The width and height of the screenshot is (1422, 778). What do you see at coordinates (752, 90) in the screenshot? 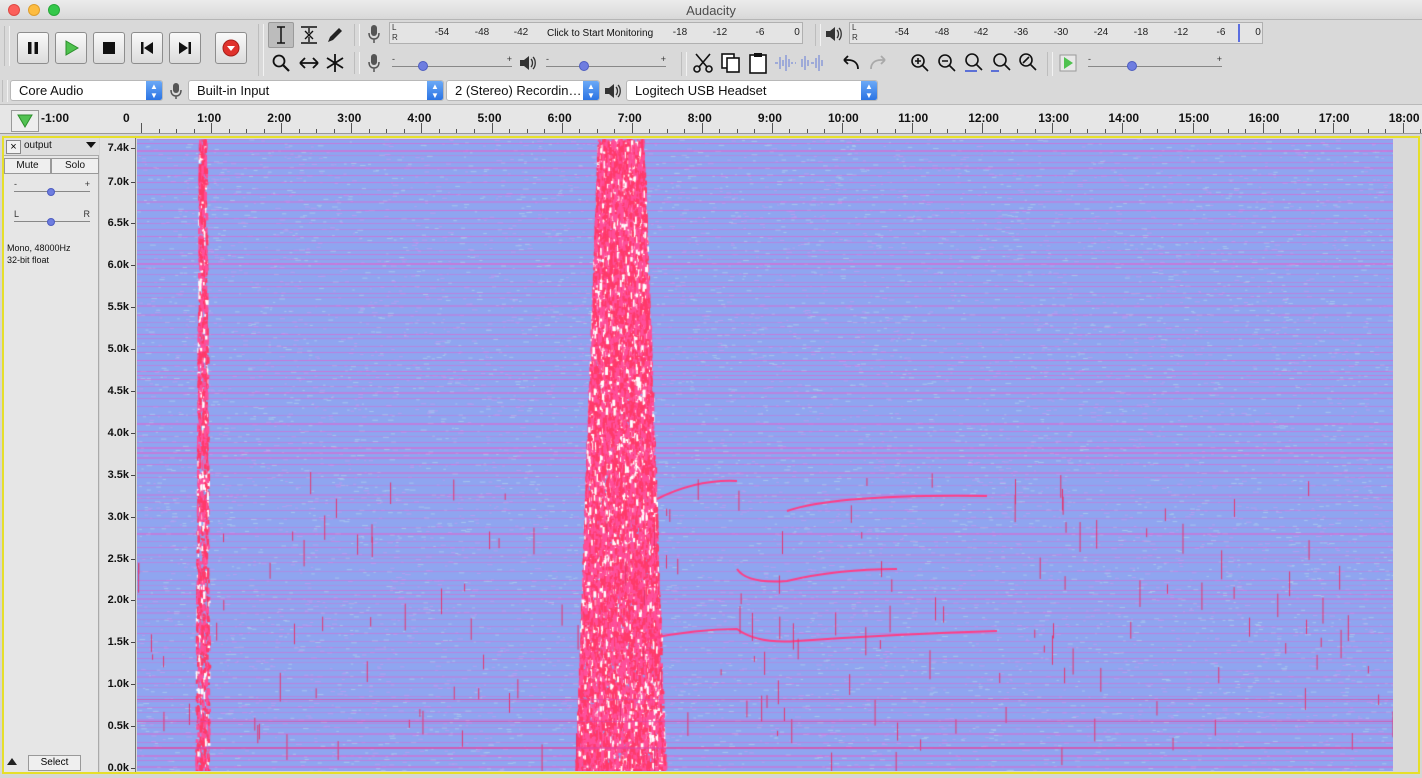
I see `playback-device-select: Logitech USB Headset ▲ ▼` at bounding box center [752, 90].